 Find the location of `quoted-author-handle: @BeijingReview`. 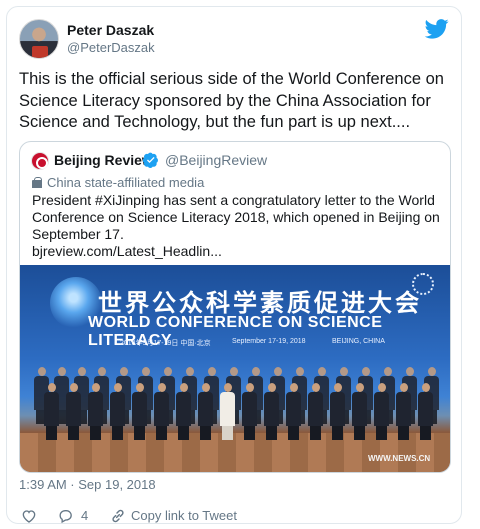

quoted-author-handle: @BeijingReview is located at coordinates (216, 160).